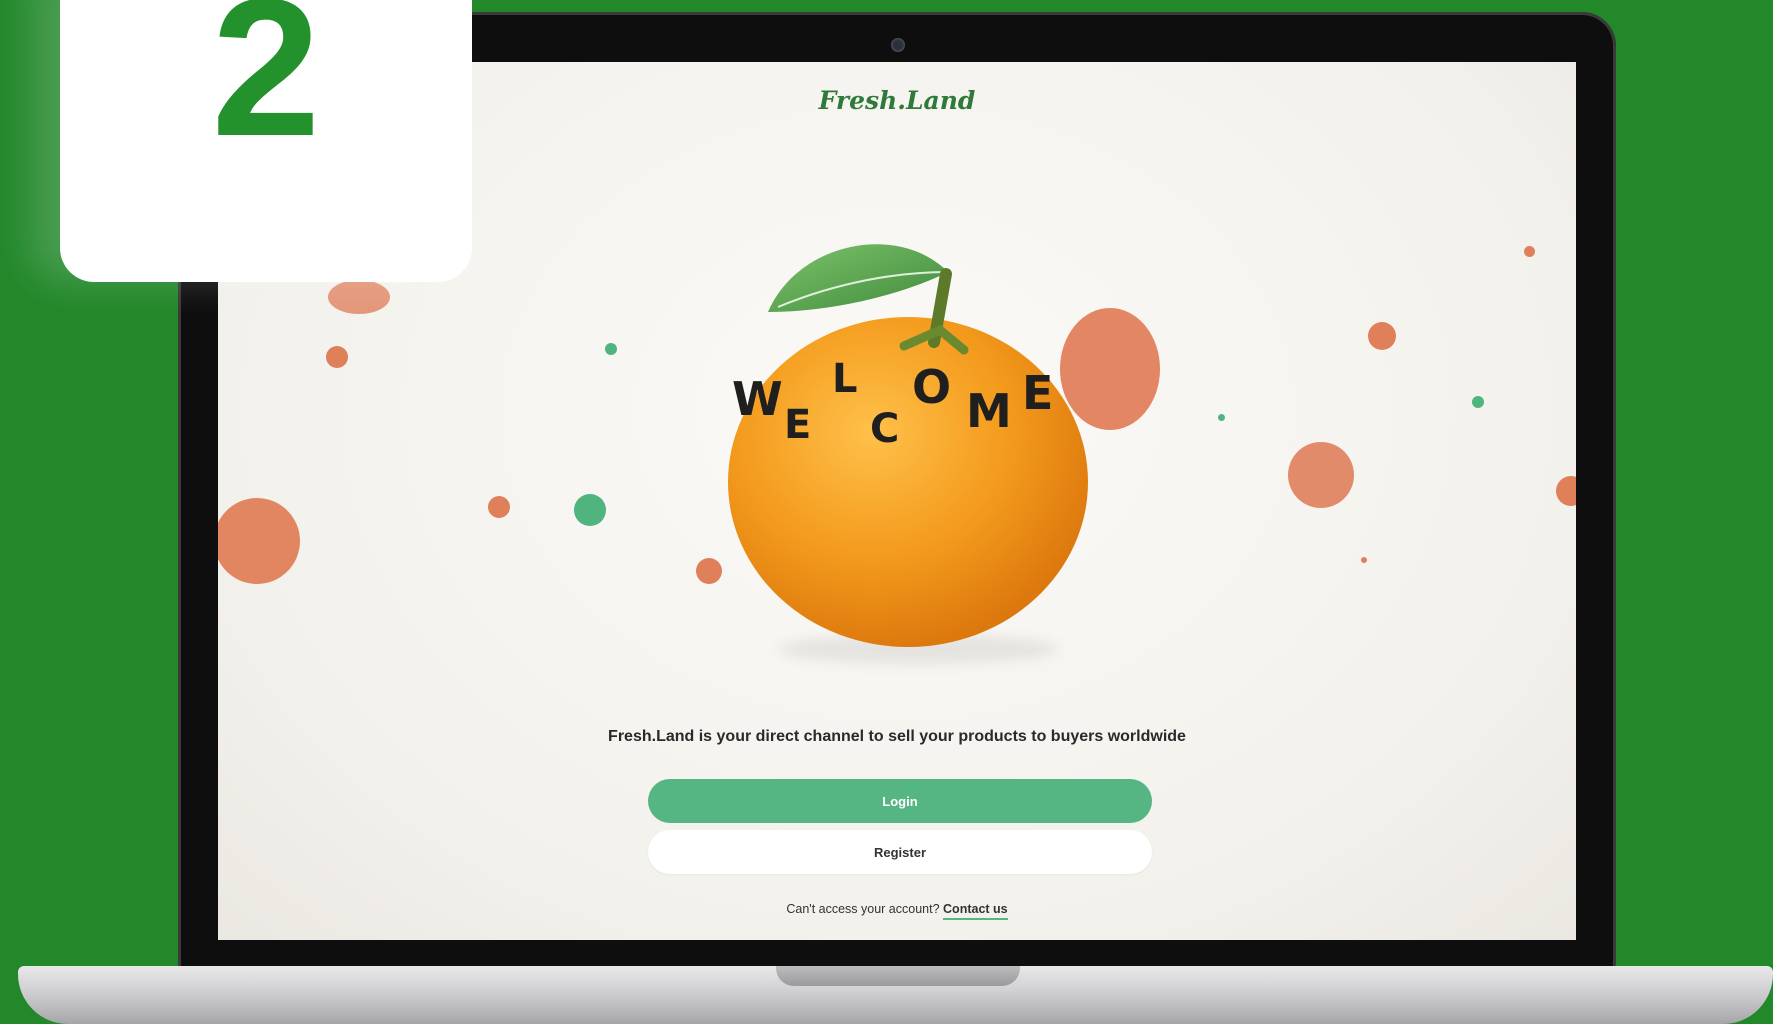 The height and width of the screenshot is (1024, 1773). Describe the element at coordinates (898, 976) in the screenshot. I see `laptop-base-notch` at that location.